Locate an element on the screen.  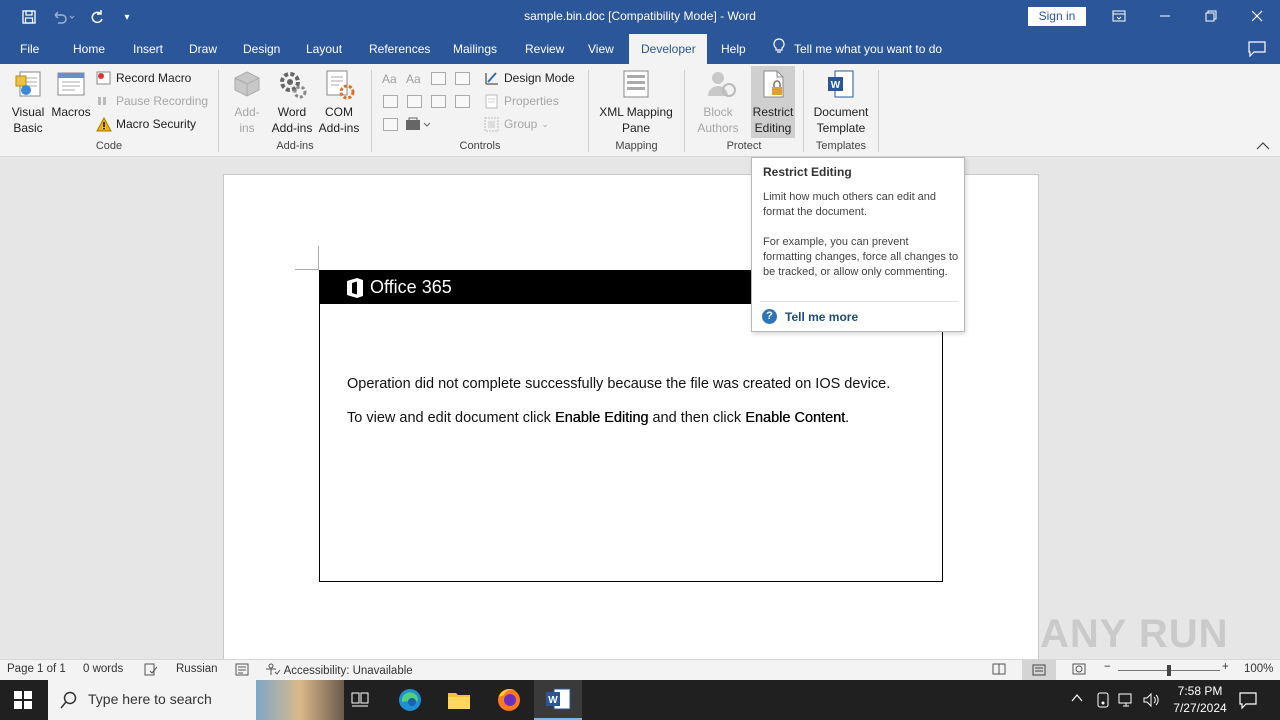
pause-icon is located at coordinates (102, 101).